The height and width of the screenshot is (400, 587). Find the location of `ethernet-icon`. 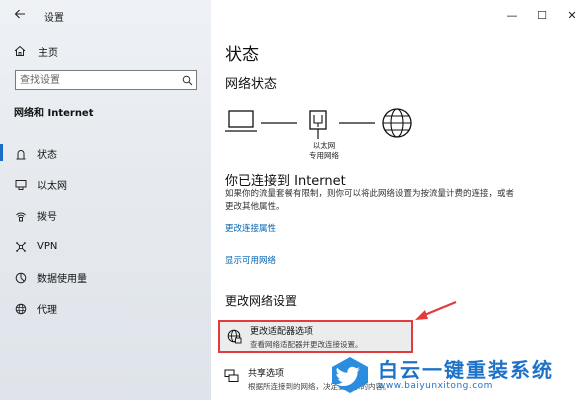

ethernet-icon is located at coordinates (21, 185).